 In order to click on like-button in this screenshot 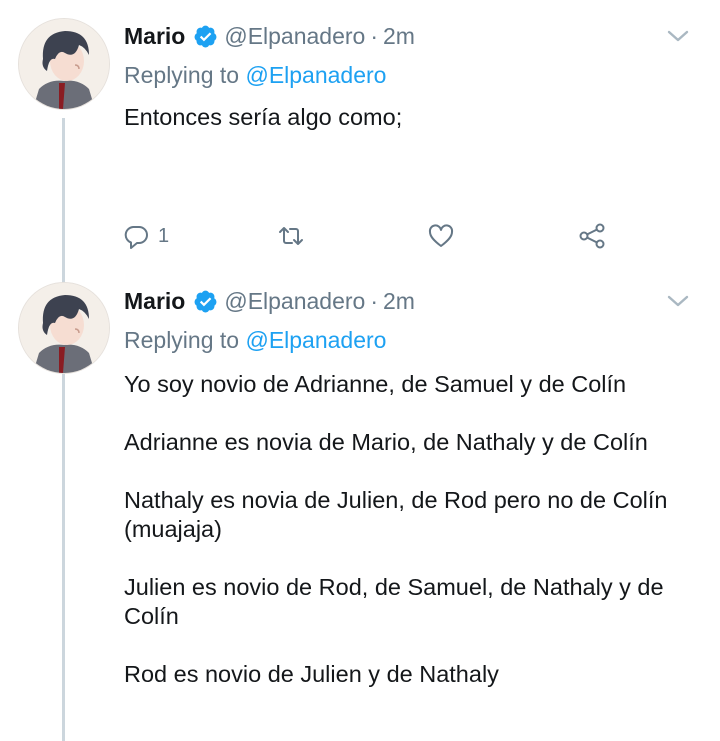, I will do `click(441, 236)`.